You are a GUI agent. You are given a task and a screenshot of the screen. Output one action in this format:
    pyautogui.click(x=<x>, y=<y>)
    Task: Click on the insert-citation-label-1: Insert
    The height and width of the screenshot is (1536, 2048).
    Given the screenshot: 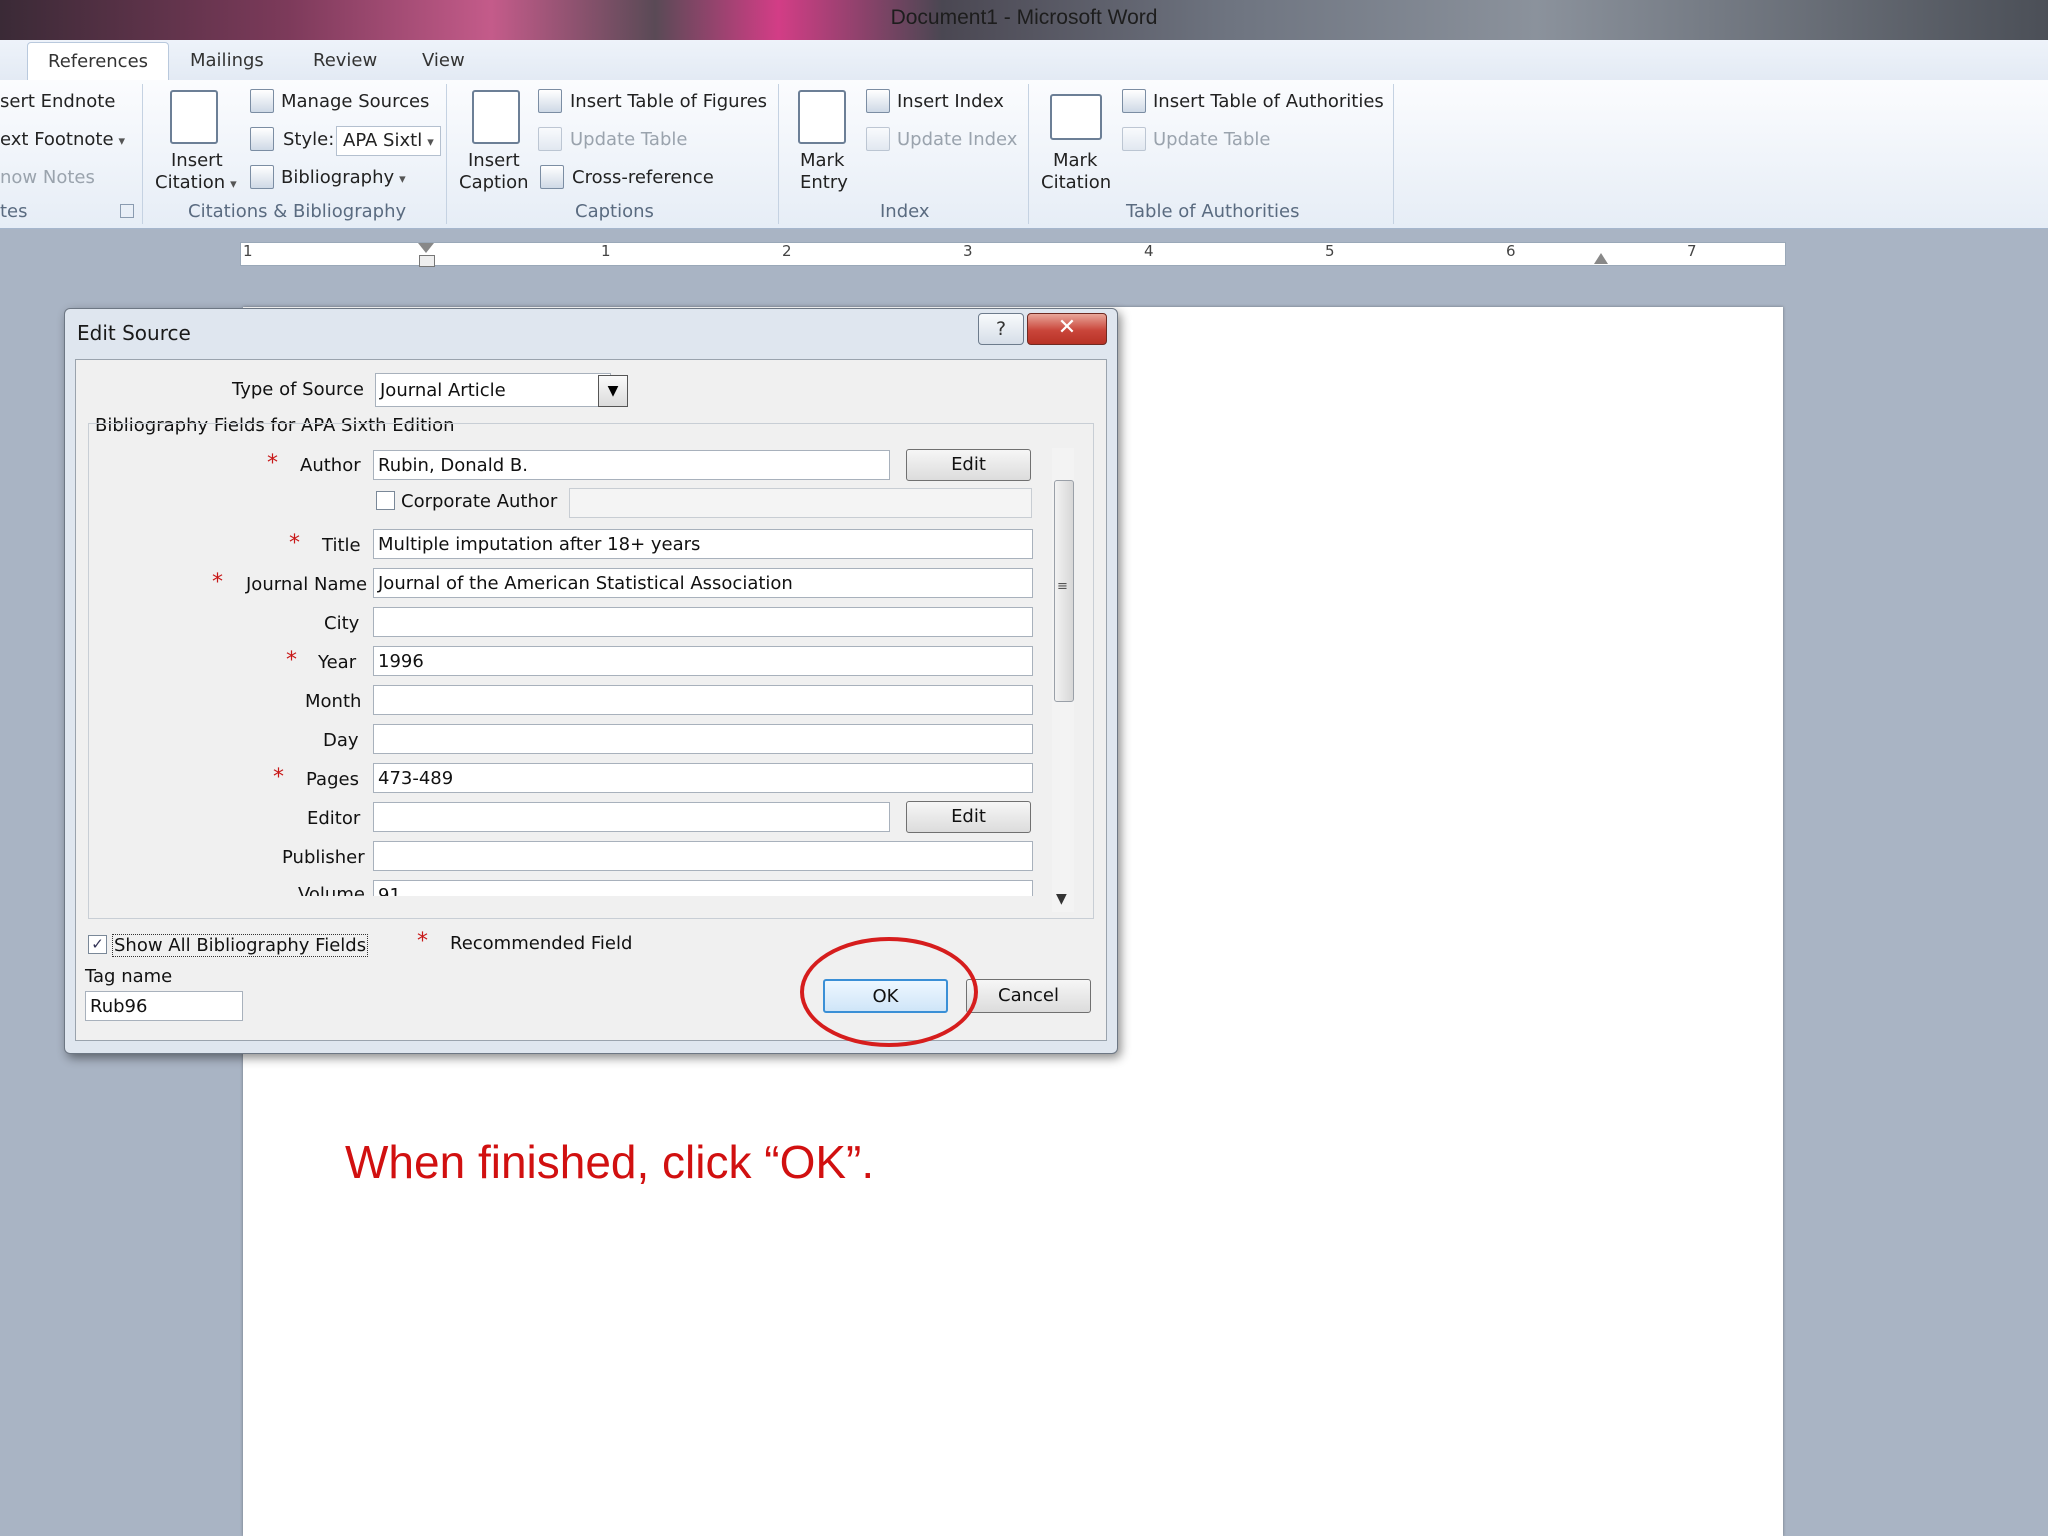 What is the action you would take?
    pyautogui.click(x=197, y=160)
    